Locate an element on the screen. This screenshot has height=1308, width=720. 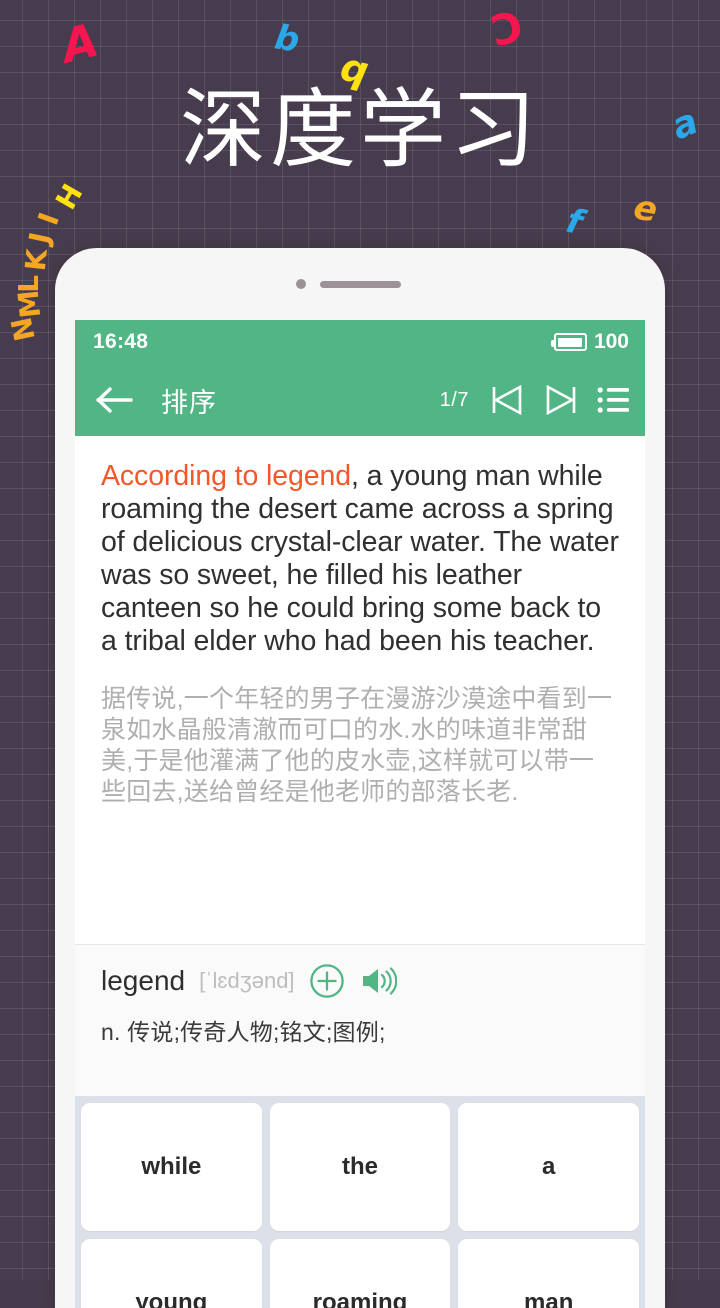
sentence-highlight: According to legend is located at coordinates (226, 476).